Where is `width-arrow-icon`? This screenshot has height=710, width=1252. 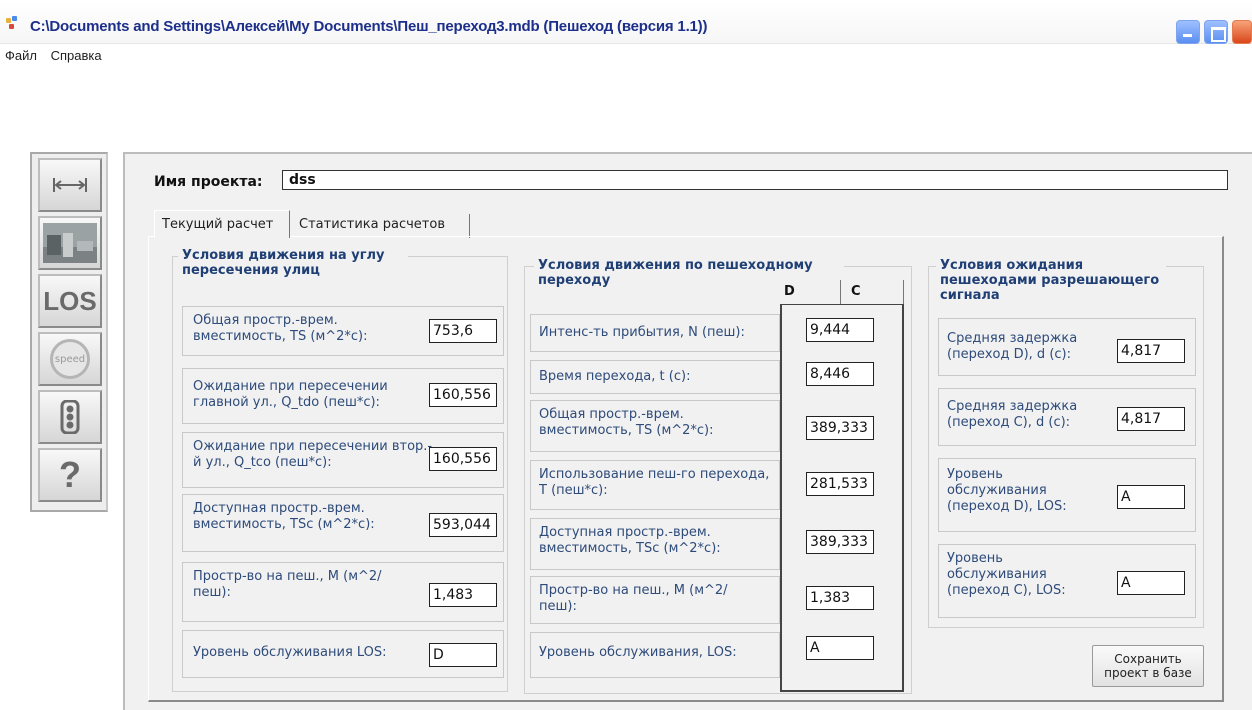 width-arrow-icon is located at coordinates (70, 185).